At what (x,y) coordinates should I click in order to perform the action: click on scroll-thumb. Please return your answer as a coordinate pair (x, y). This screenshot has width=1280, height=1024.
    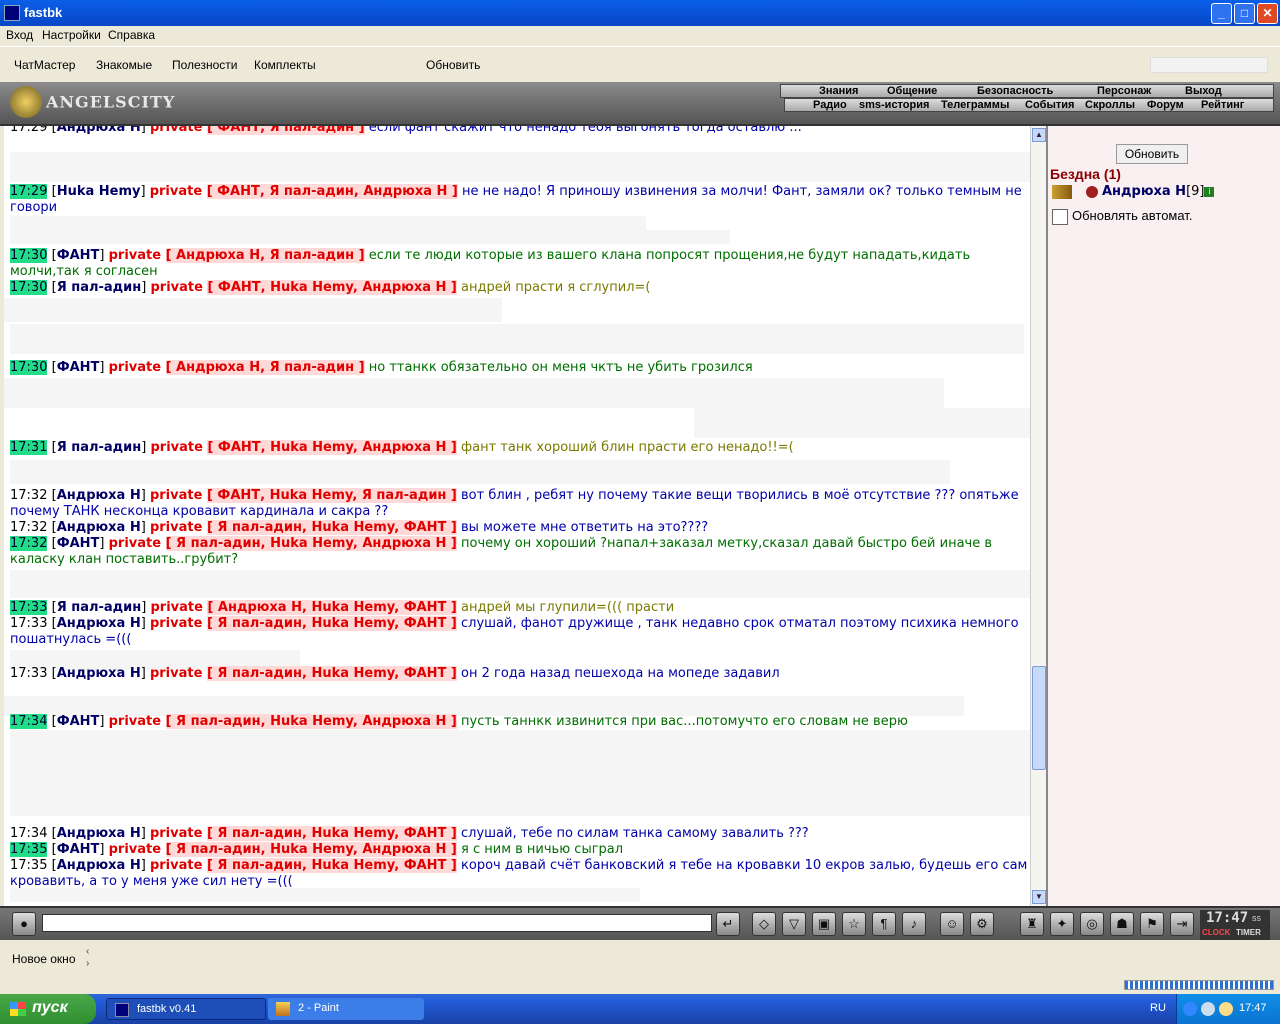
    Looking at the image, I should click on (1039, 718).